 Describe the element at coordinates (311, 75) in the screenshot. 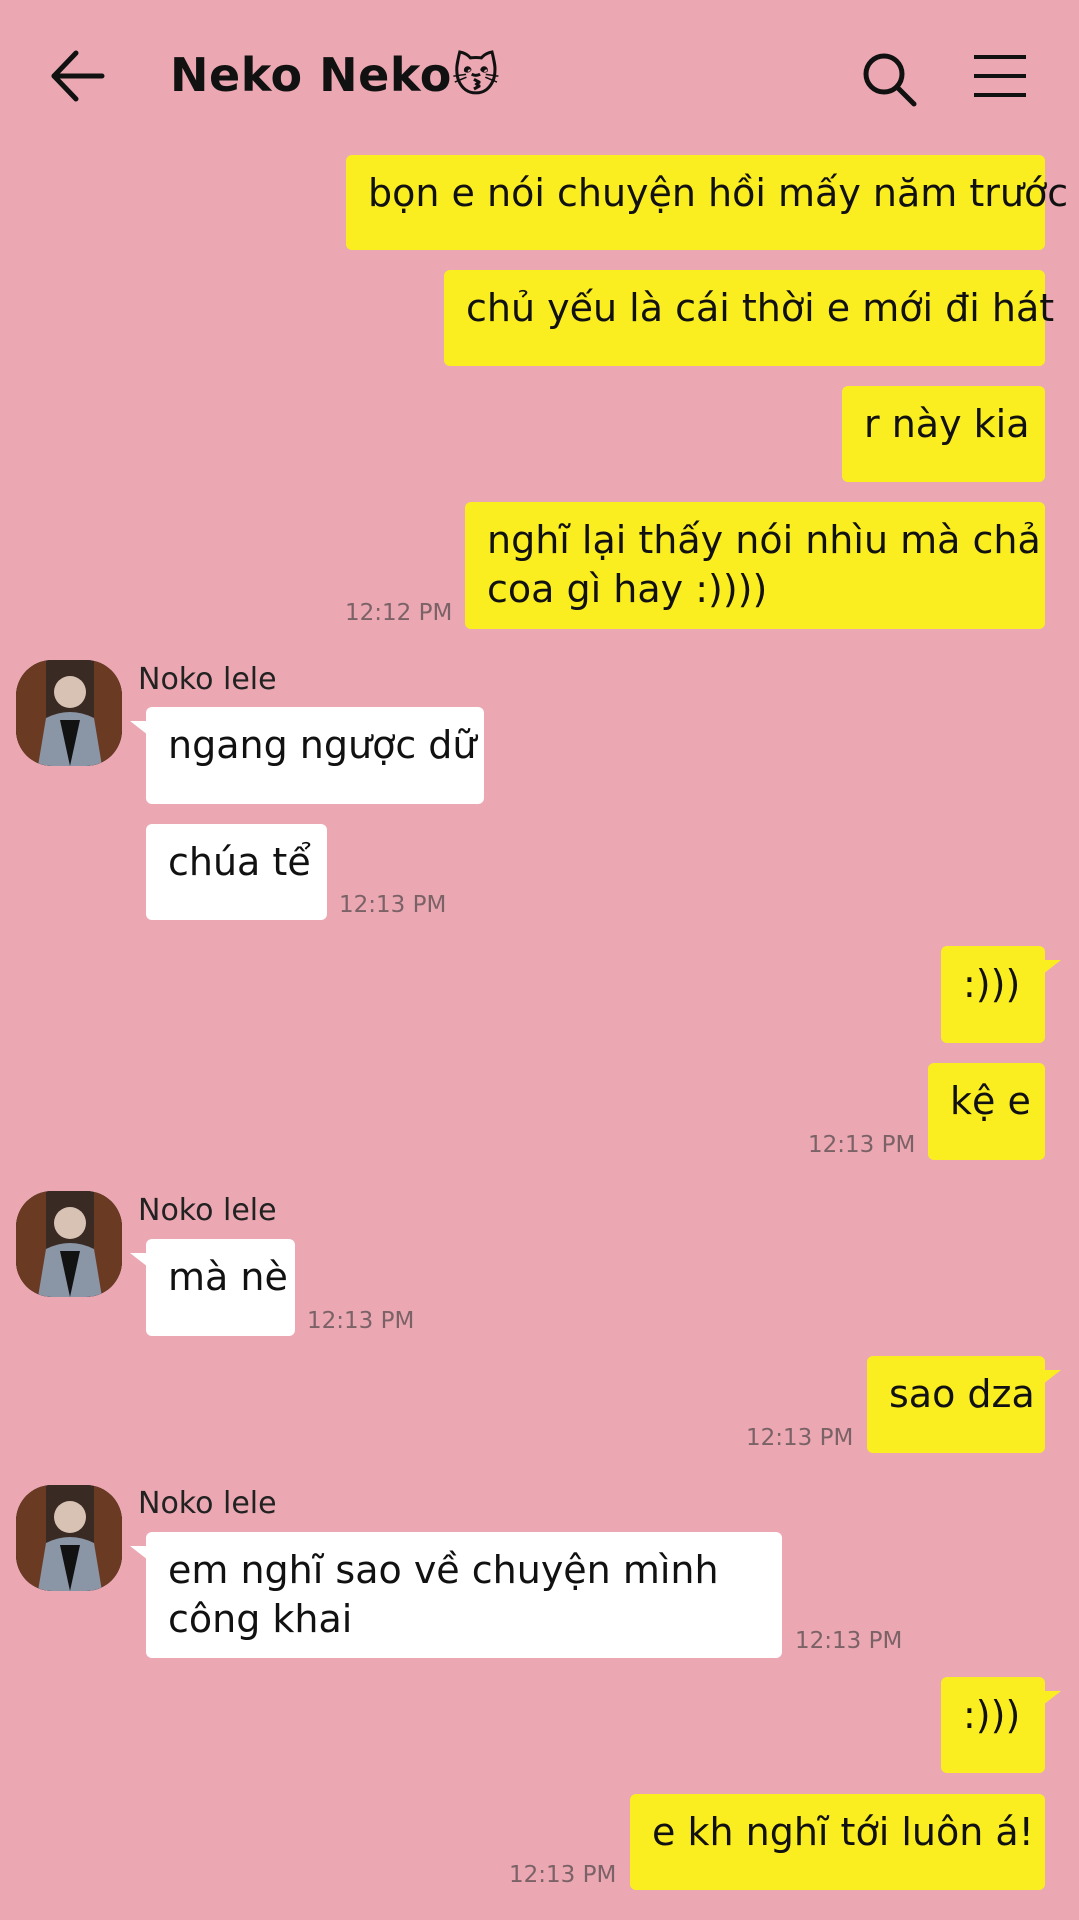

I see `chat-title-text: Neko Neko` at that location.